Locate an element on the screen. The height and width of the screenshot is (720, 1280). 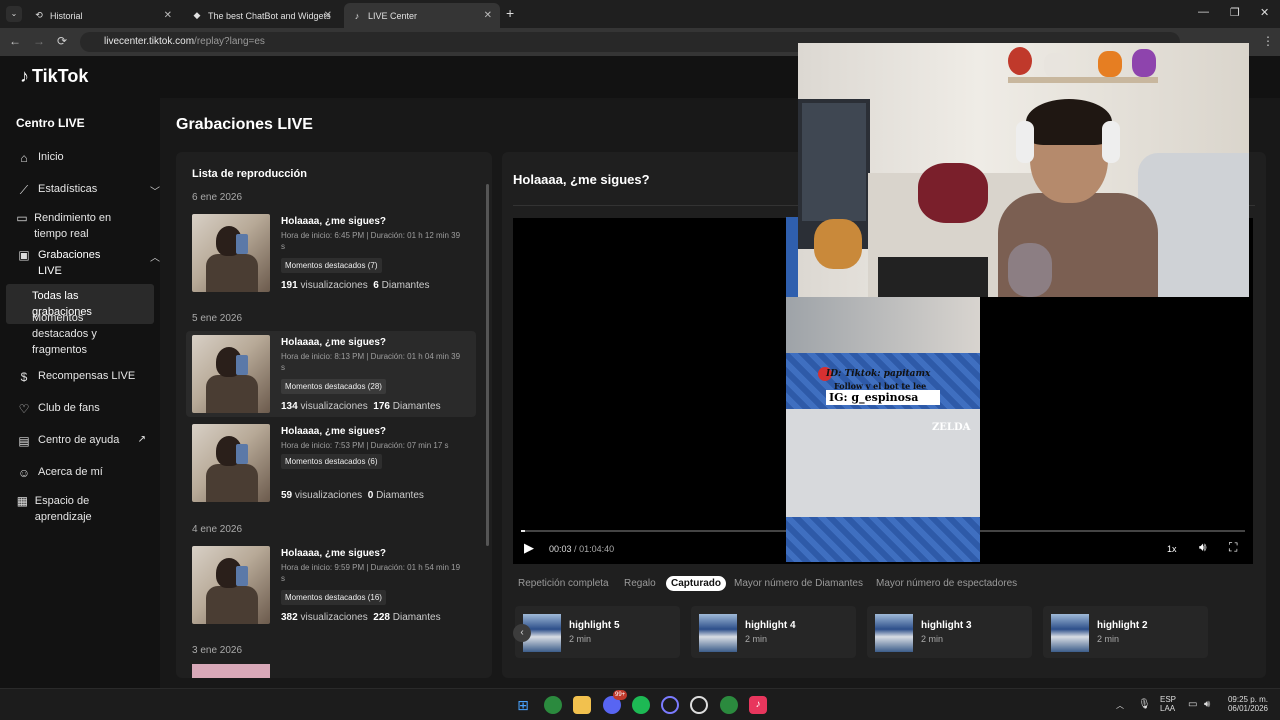
spotify-icon is located at coordinates (641, 705).